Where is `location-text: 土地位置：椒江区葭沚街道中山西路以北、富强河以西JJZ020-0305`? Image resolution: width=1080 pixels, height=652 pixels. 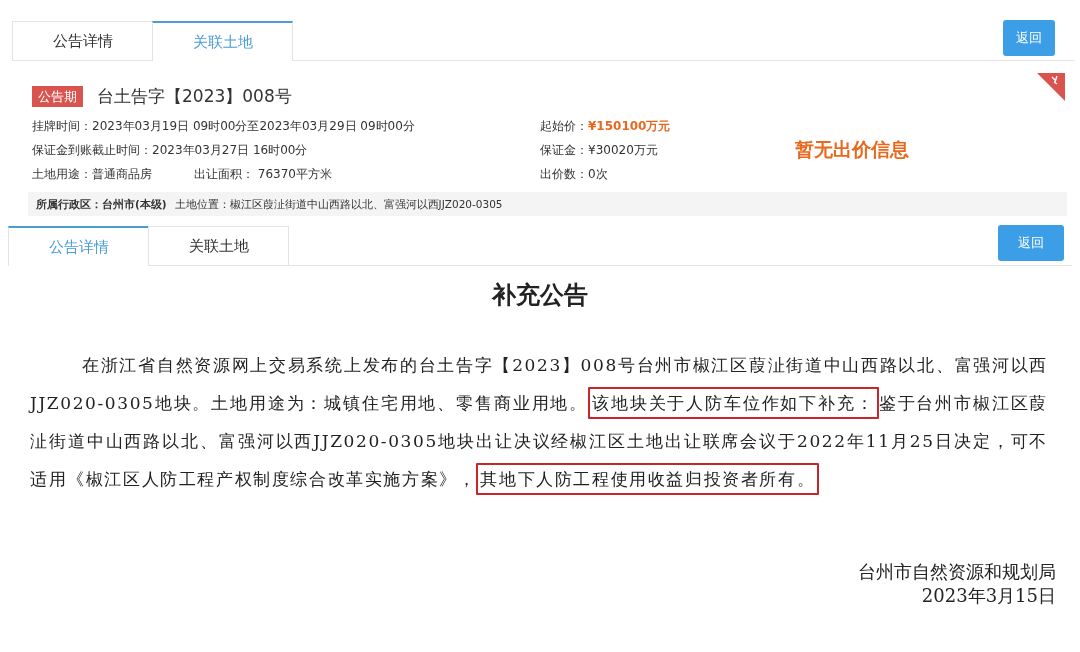 location-text: 土地位置：椒江区葭沚街道中山西路以北、富强河以西JJZ020-0305 is located at coordinates (338, 204).